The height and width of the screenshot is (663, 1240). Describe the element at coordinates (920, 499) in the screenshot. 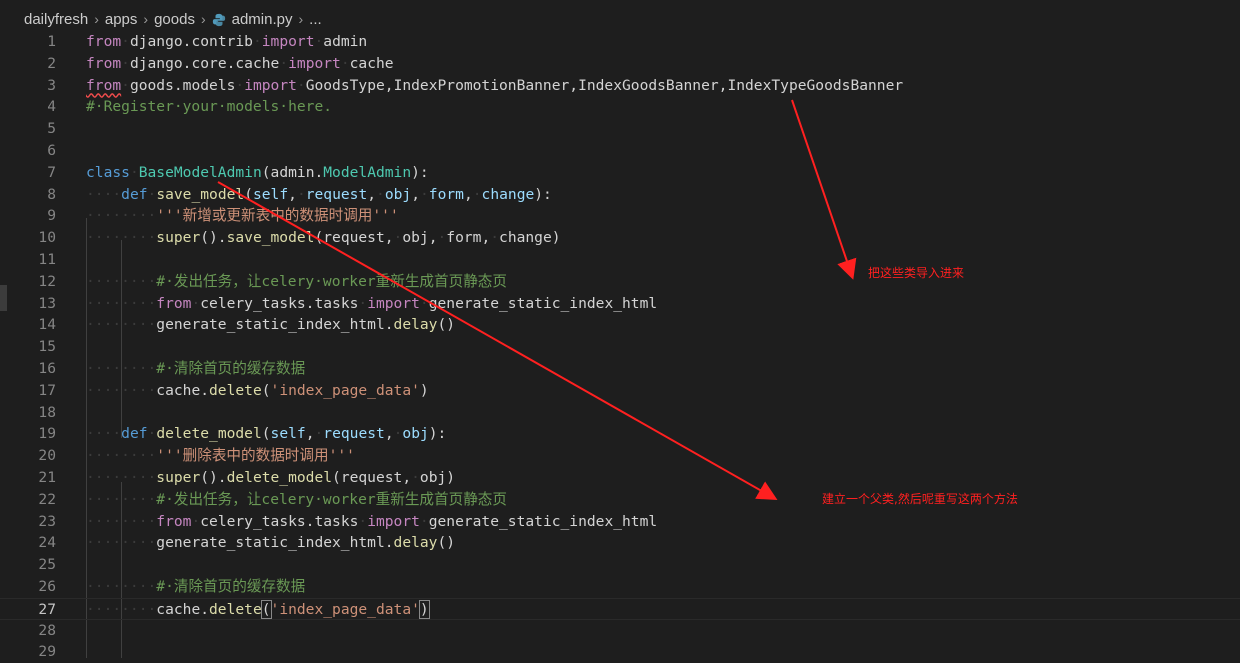

I see `class-annotation: 建立一个父类,然后呢重写这两个方法` at that location.